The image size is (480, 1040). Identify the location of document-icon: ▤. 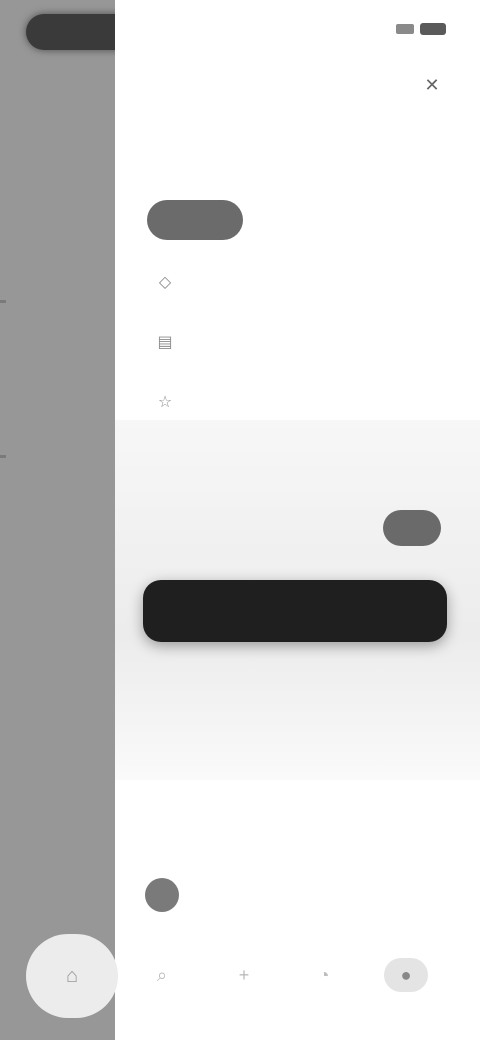
(165, 342).